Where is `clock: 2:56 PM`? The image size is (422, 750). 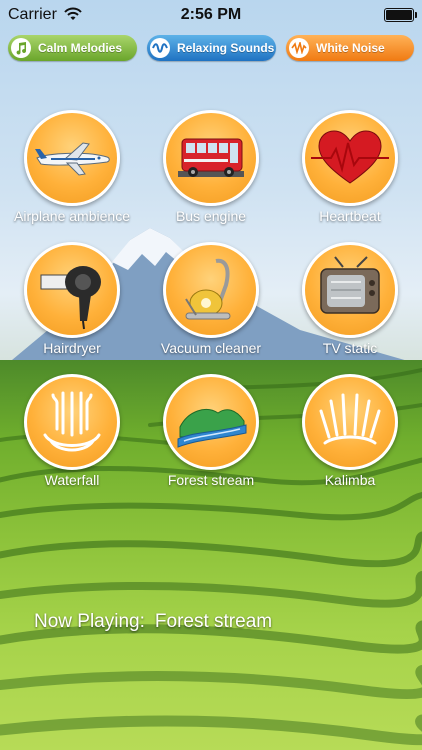
clock: 2:56 PM is located at coordinates (211, 14).